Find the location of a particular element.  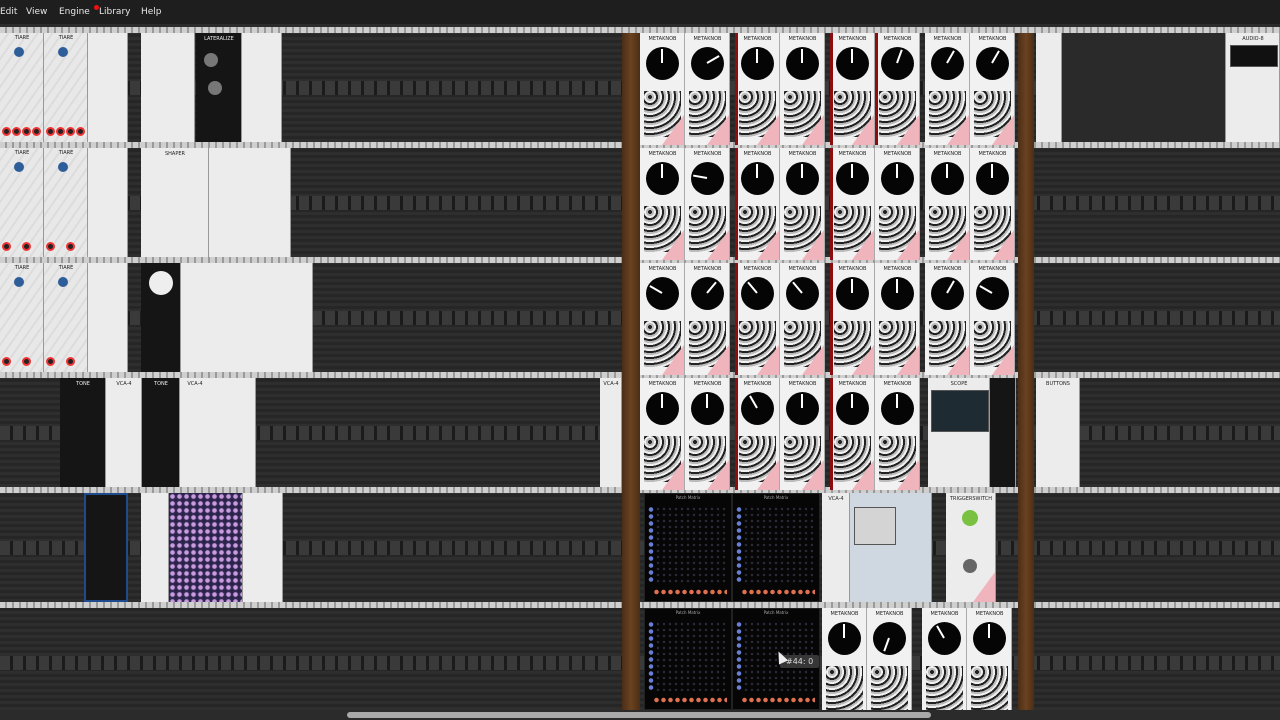

audio-module: AUDIO-8 is located at coordinates (1253, 87).